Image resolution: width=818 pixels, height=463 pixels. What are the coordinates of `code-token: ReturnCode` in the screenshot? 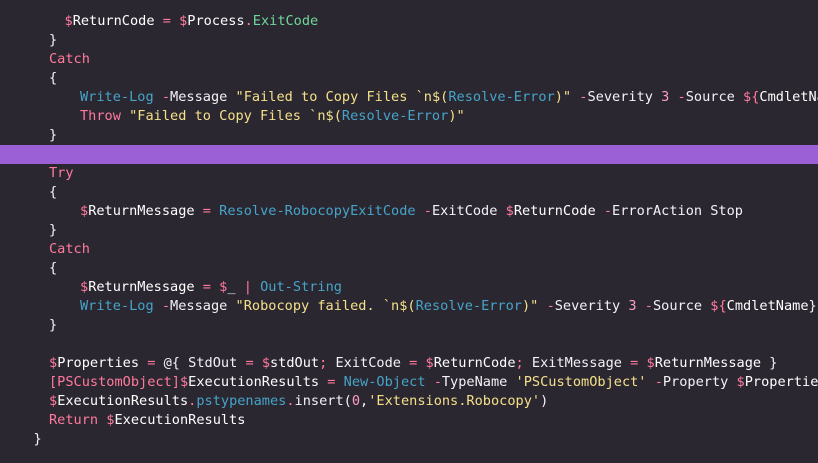 It's located at (554, 211).